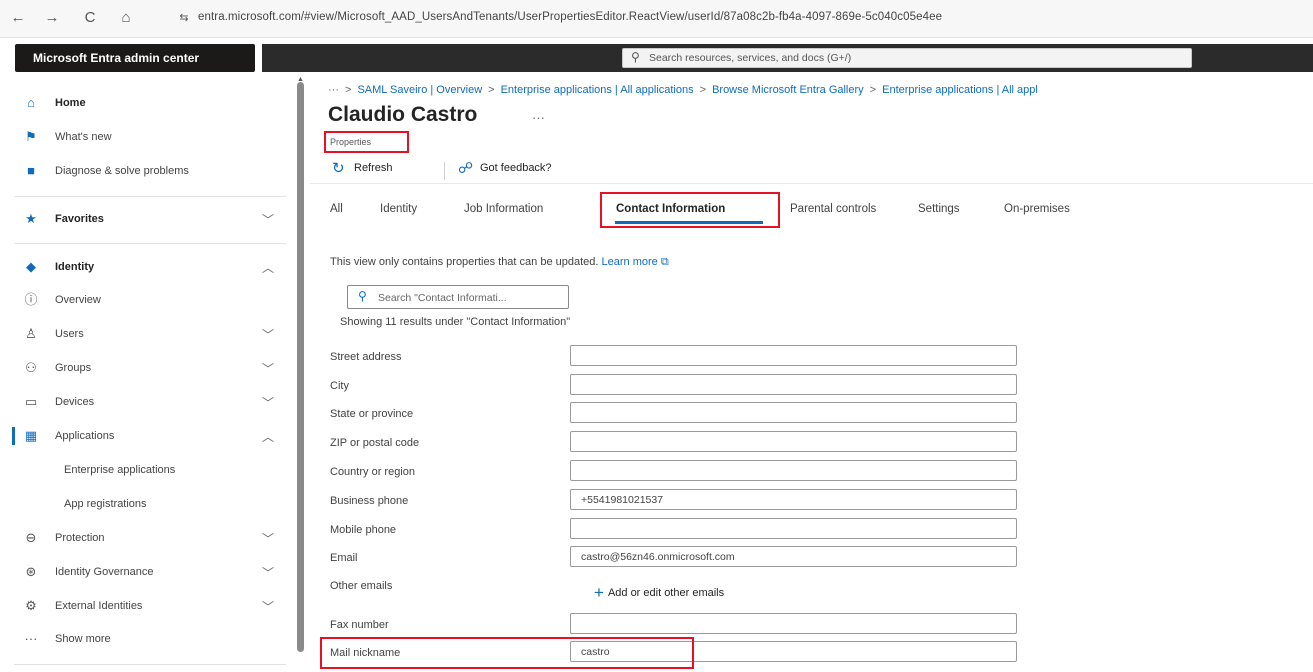 The height and width of the screenshot is (672, 1313). Describe the element at coordinates (793, 355) in the screenshot. I see `street-address-input` at that location.